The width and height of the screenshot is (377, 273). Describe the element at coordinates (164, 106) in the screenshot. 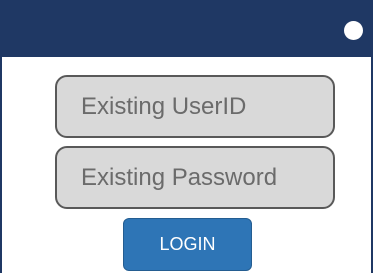

I see `userid-placeholder: Existing UserID` at that location.